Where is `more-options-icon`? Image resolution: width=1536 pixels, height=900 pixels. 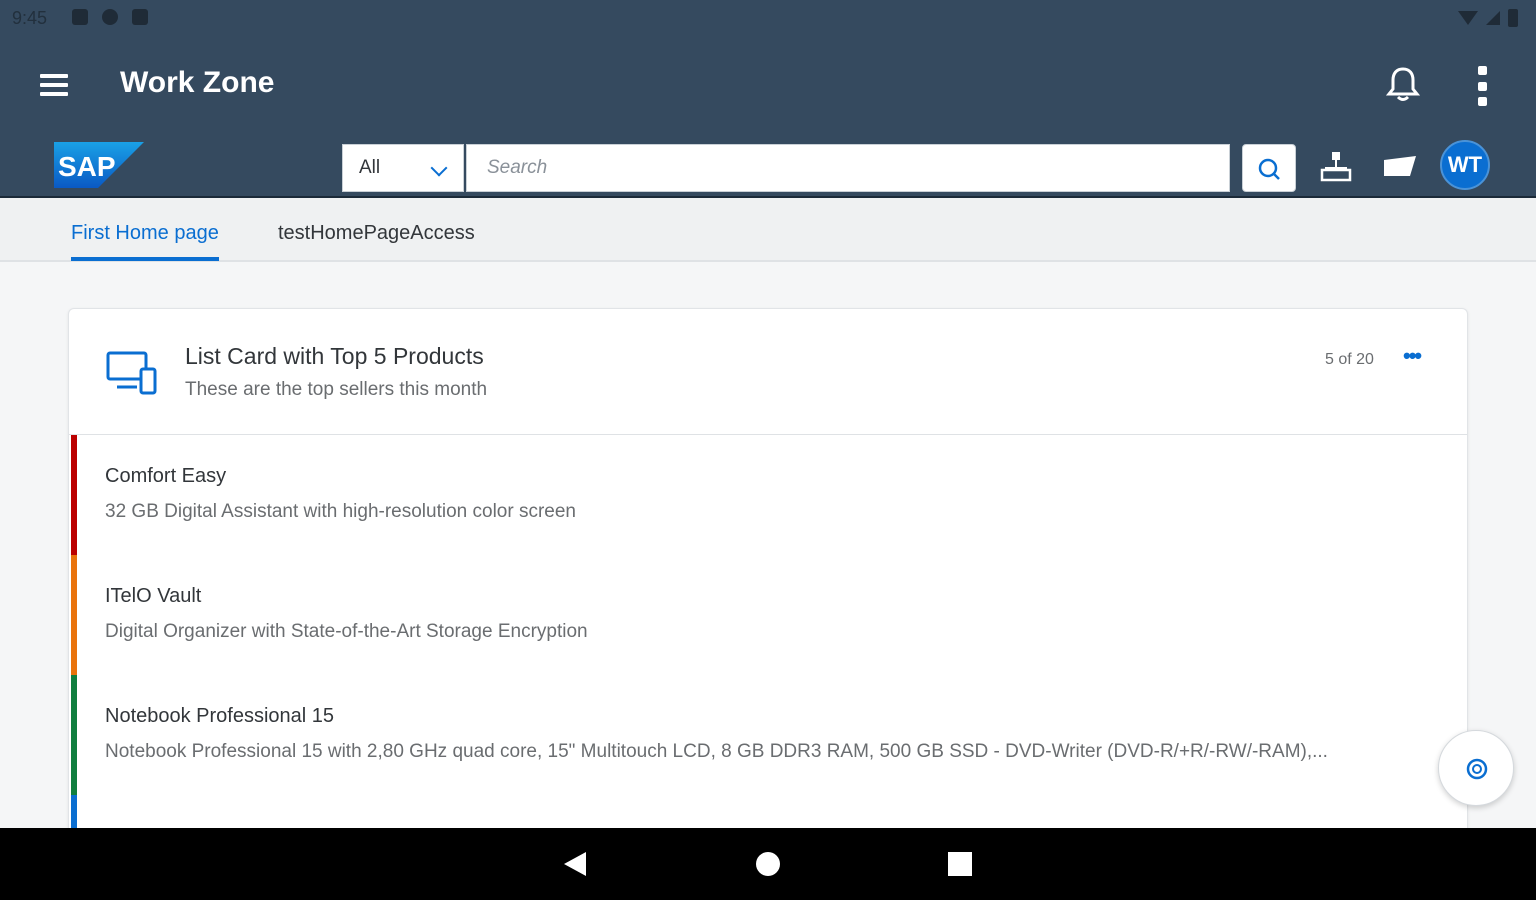 more-options-icon is located at coordinates (1482, 86).